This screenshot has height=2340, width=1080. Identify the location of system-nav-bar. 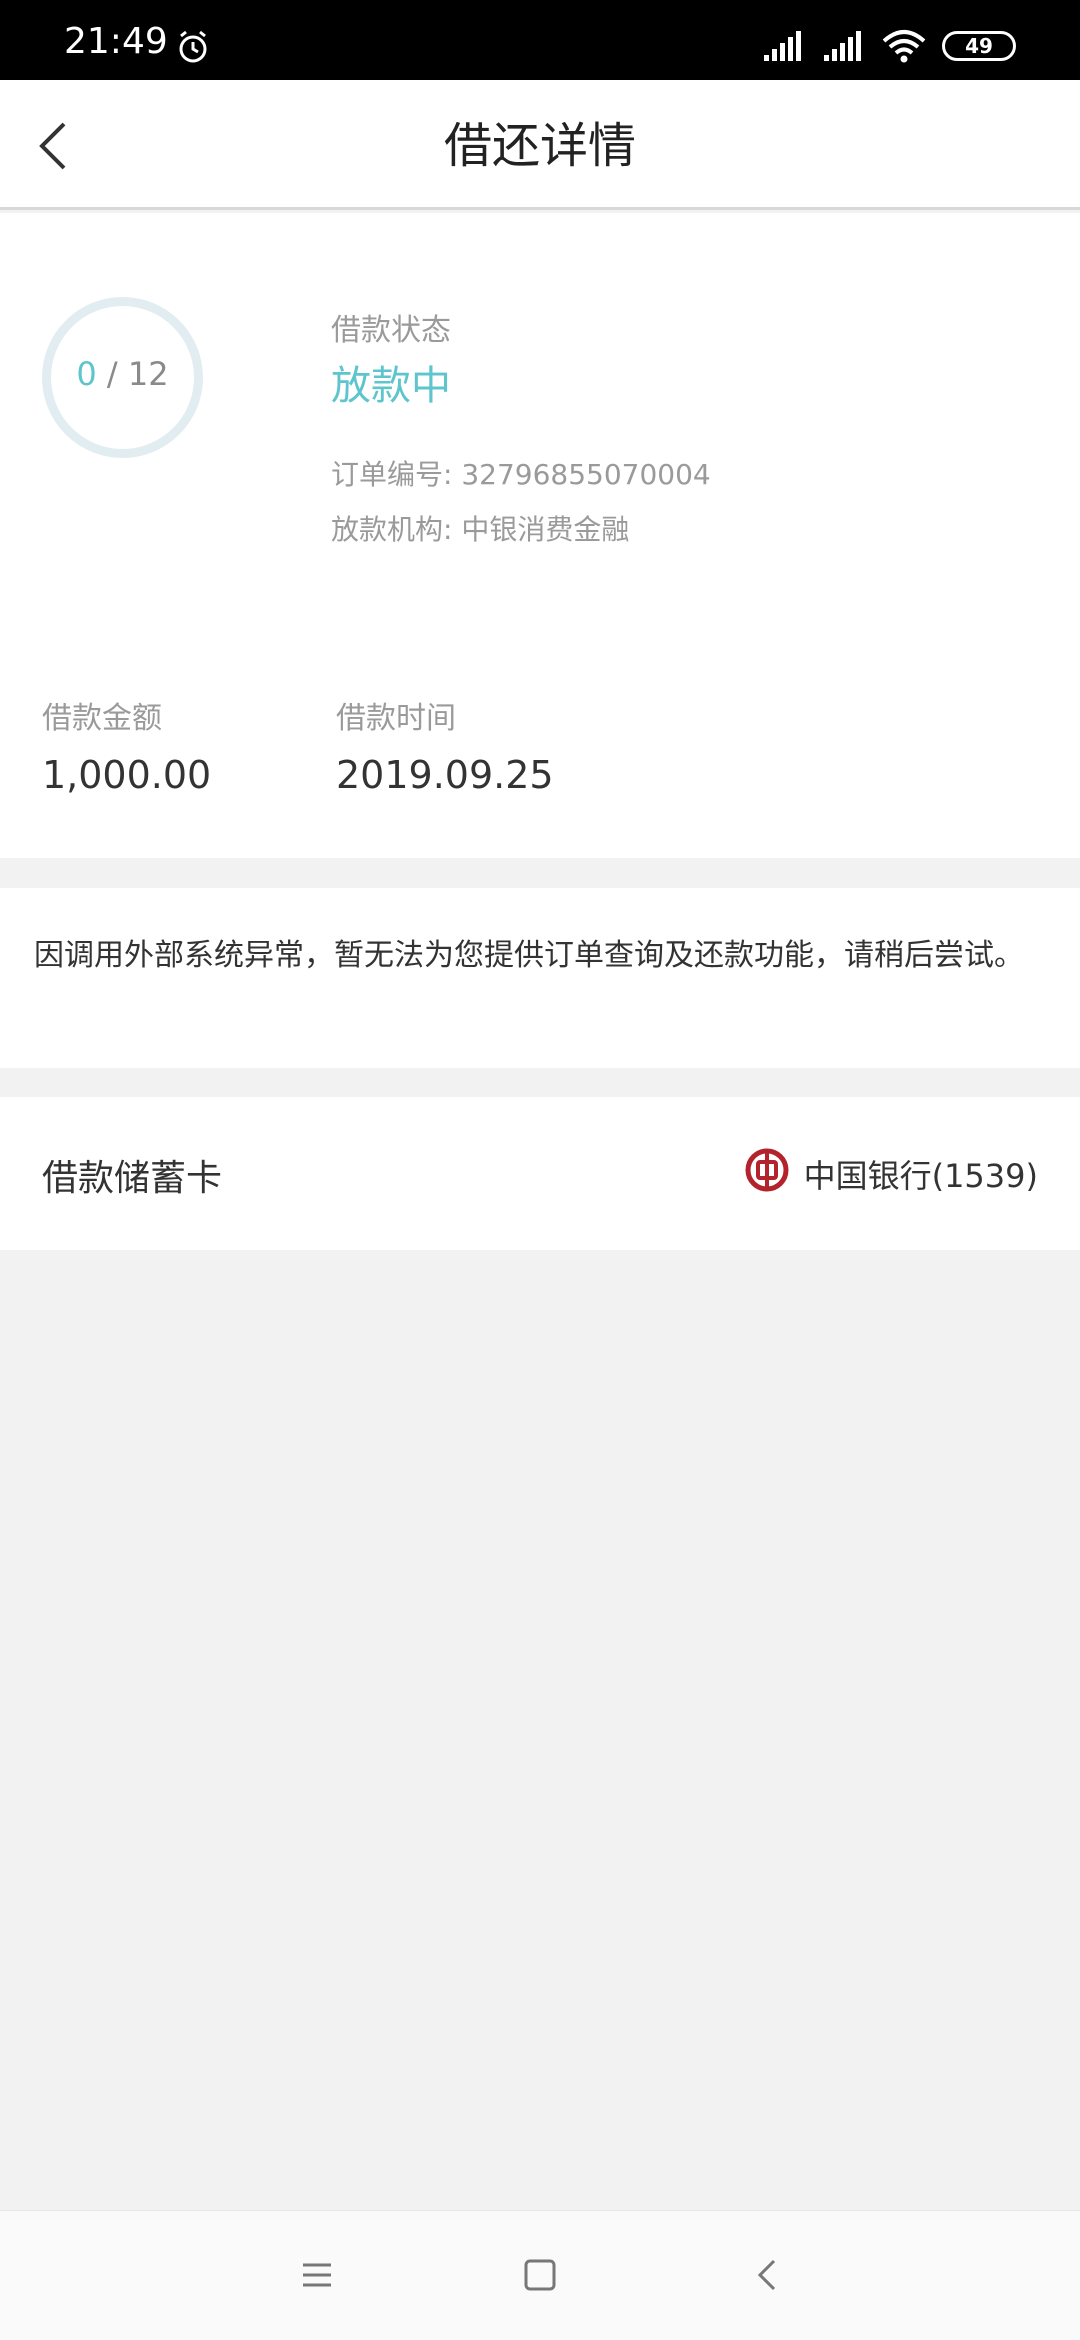
(540, 2275).